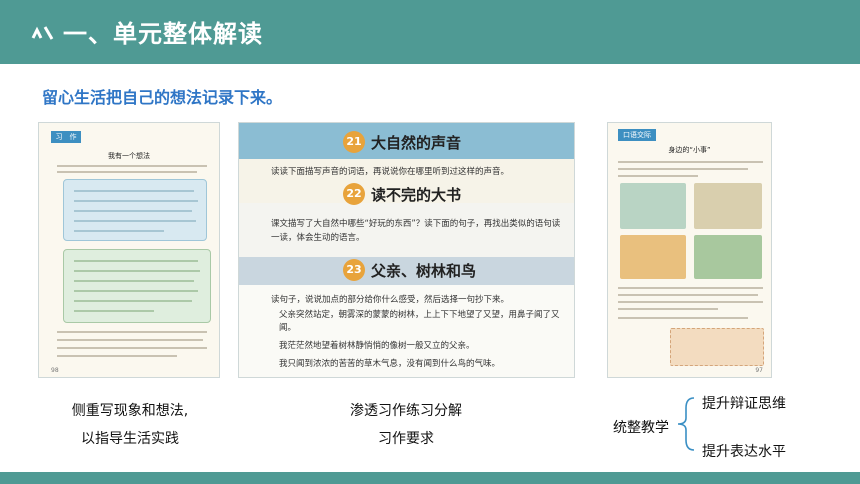 Image resolution: width=860 pixels, height=484 pixels. Describe the element at coordinates (406, 439) in the screenshot. I see `caption-mid-line2: 习作要求` at that location.